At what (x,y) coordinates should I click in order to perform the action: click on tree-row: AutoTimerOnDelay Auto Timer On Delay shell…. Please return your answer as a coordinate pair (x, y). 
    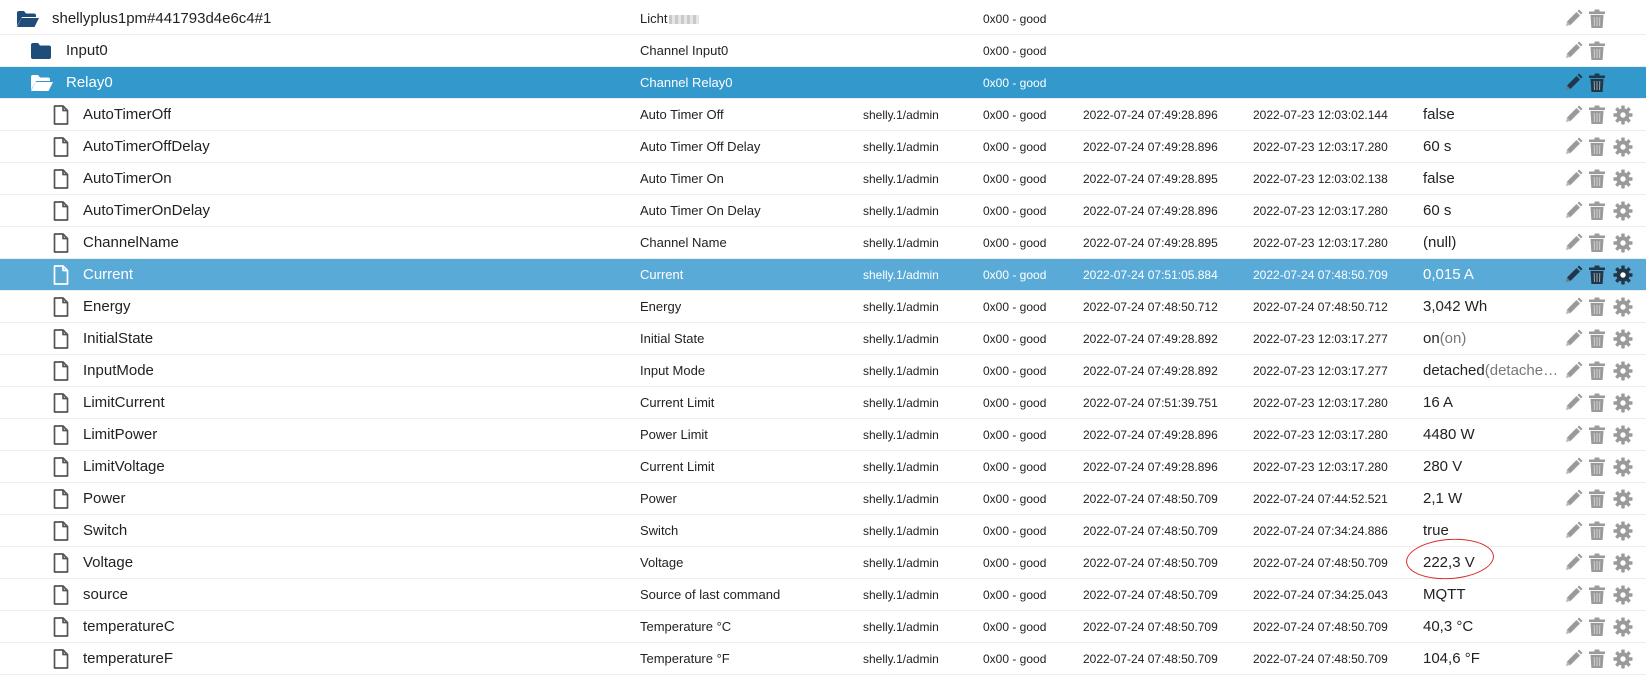
    Looking at the image, I should click on (823, 211).